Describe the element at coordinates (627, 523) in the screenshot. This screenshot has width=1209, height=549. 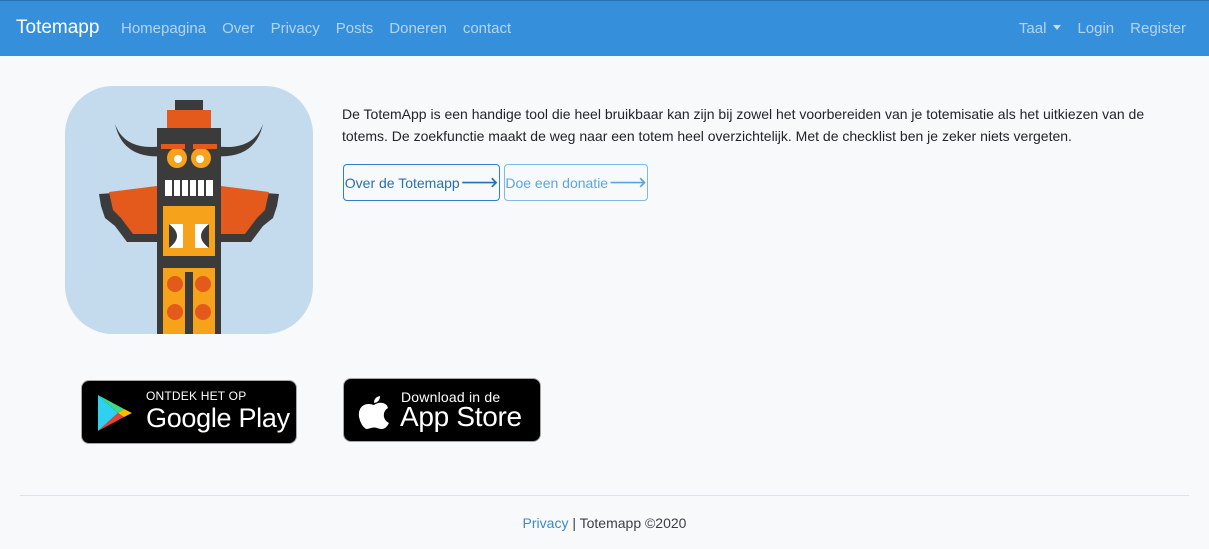
I see `footer-copyright: | Totemapp ©2020` at that location.